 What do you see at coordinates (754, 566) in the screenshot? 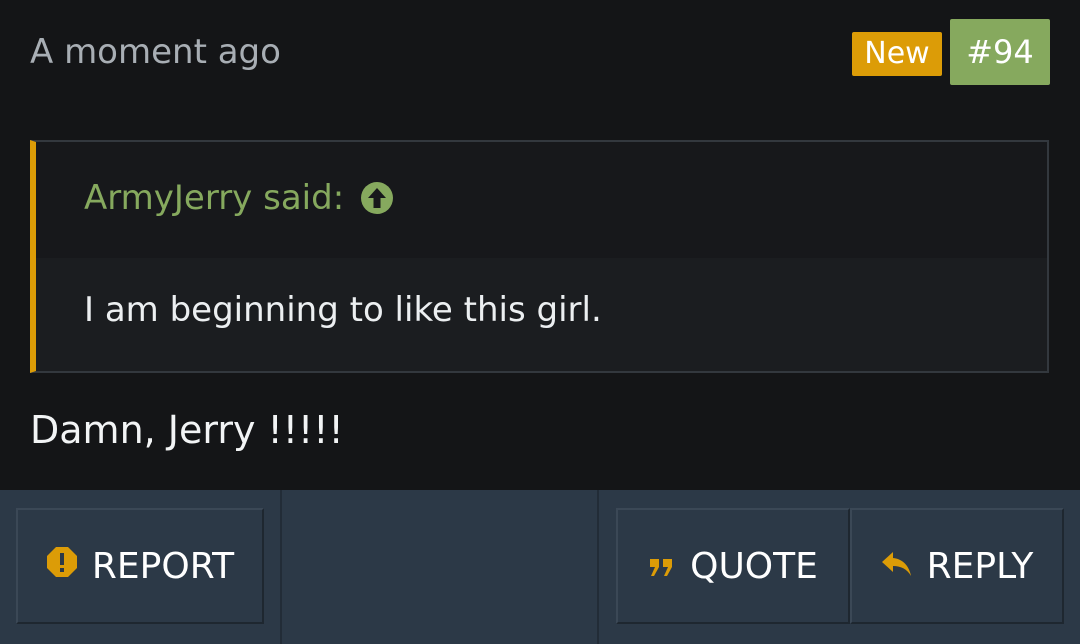
I see `quote-label: QUOTE` at bounding box center [754, 566].